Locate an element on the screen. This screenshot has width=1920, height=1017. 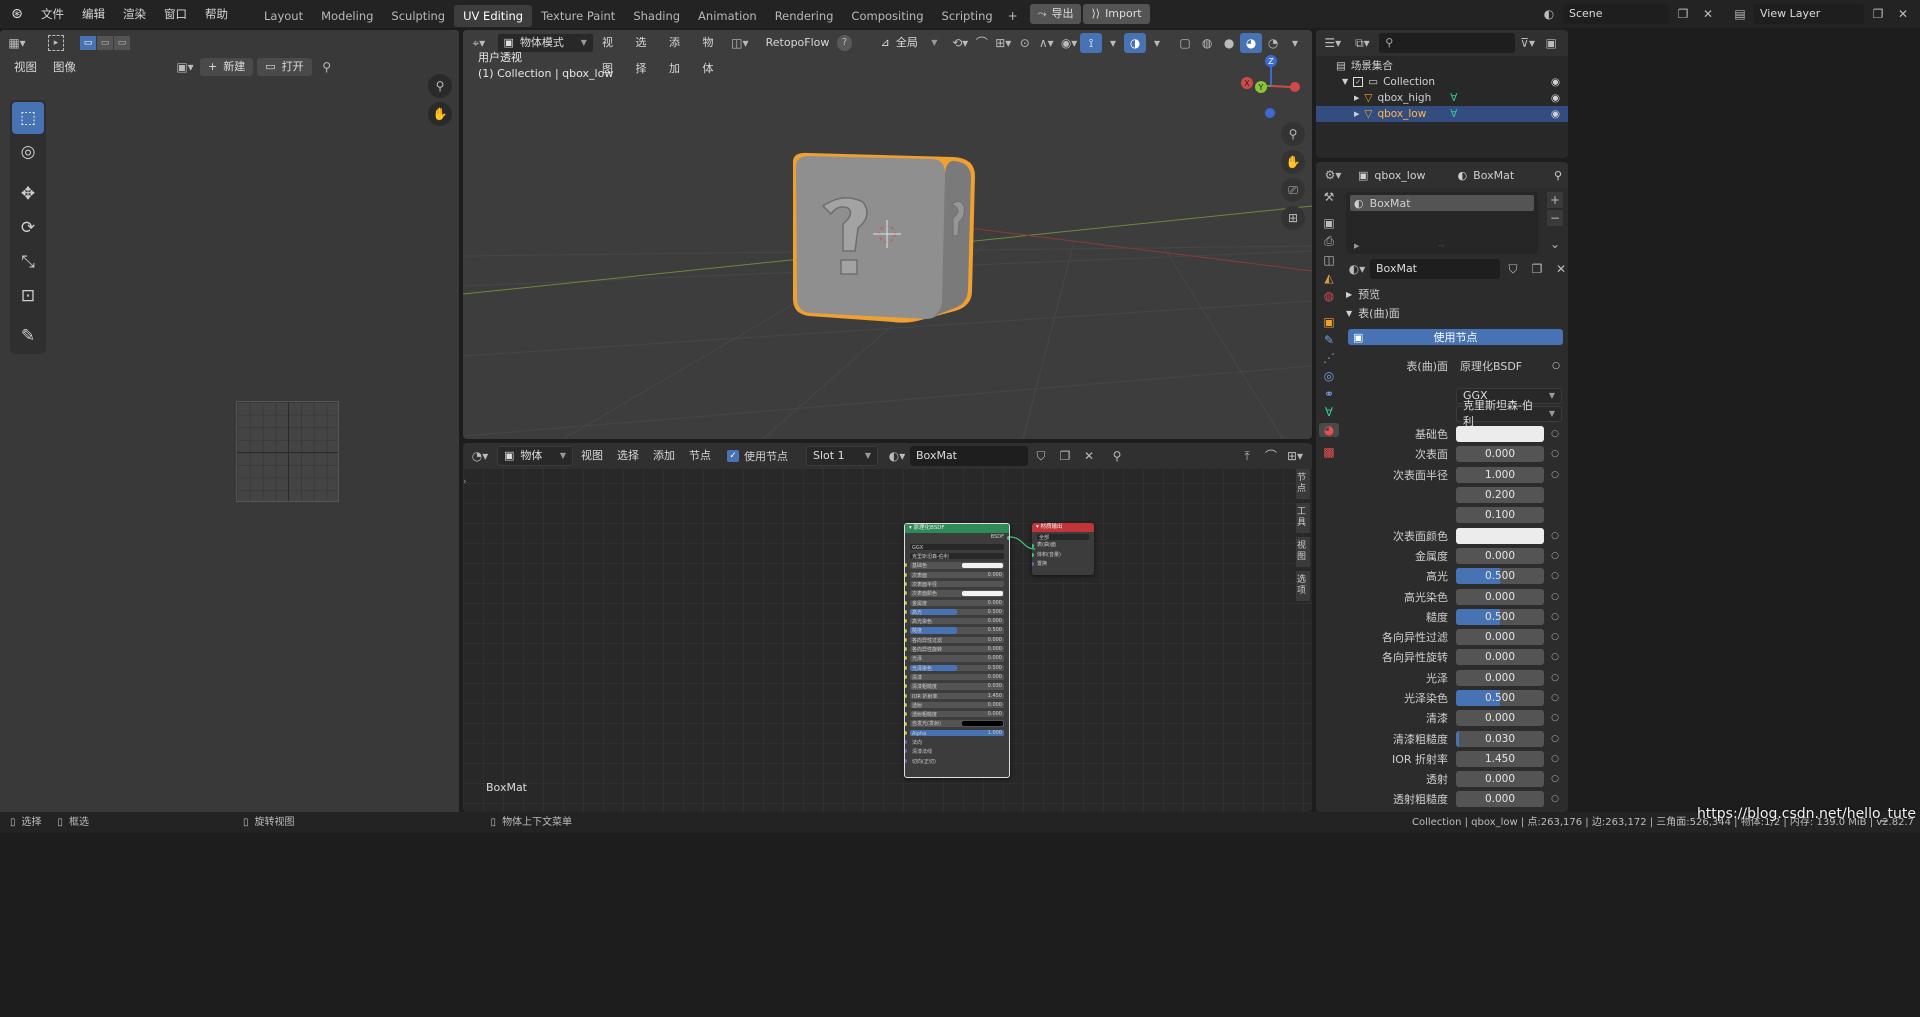
cursor-tool-icon: ◎ is located at coordinates (28, 152).